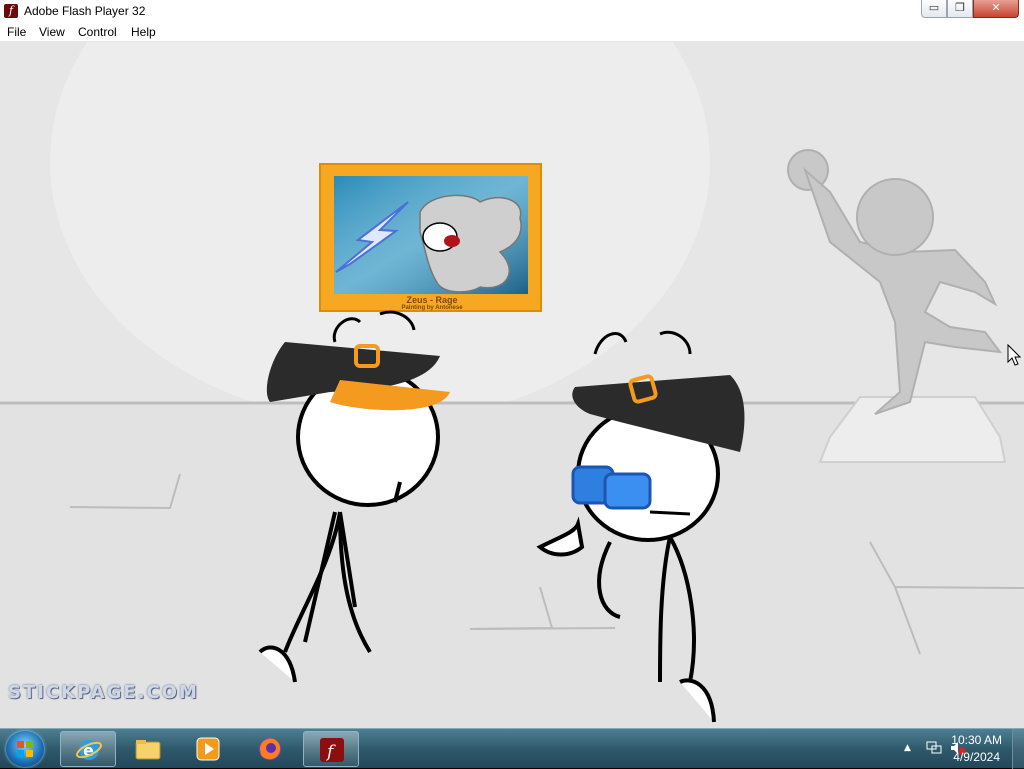 The height and width of the screenshot is (769, 1024). I want to click on clock-time: 10:30 AM, so click(976, 740).